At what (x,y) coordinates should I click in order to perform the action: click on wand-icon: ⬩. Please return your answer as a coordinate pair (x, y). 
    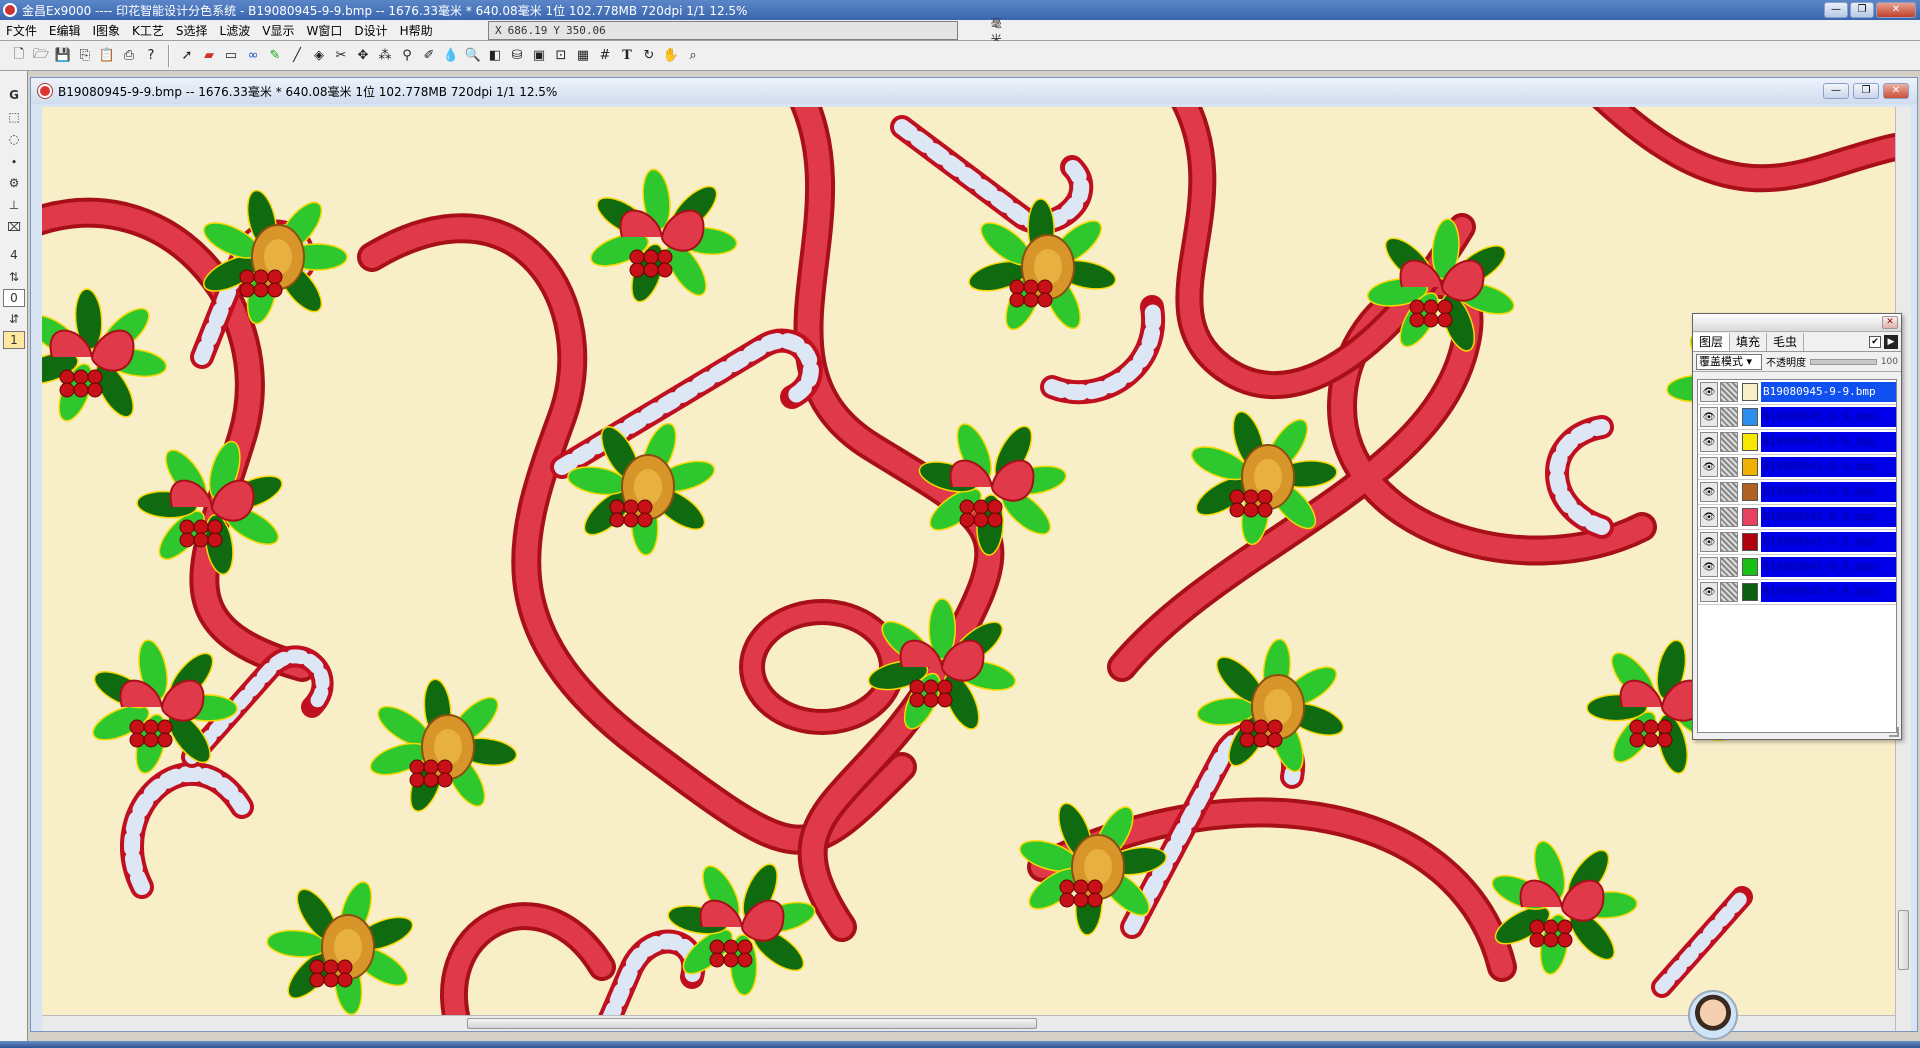
    Looking at the image, I should click on (14, 161).